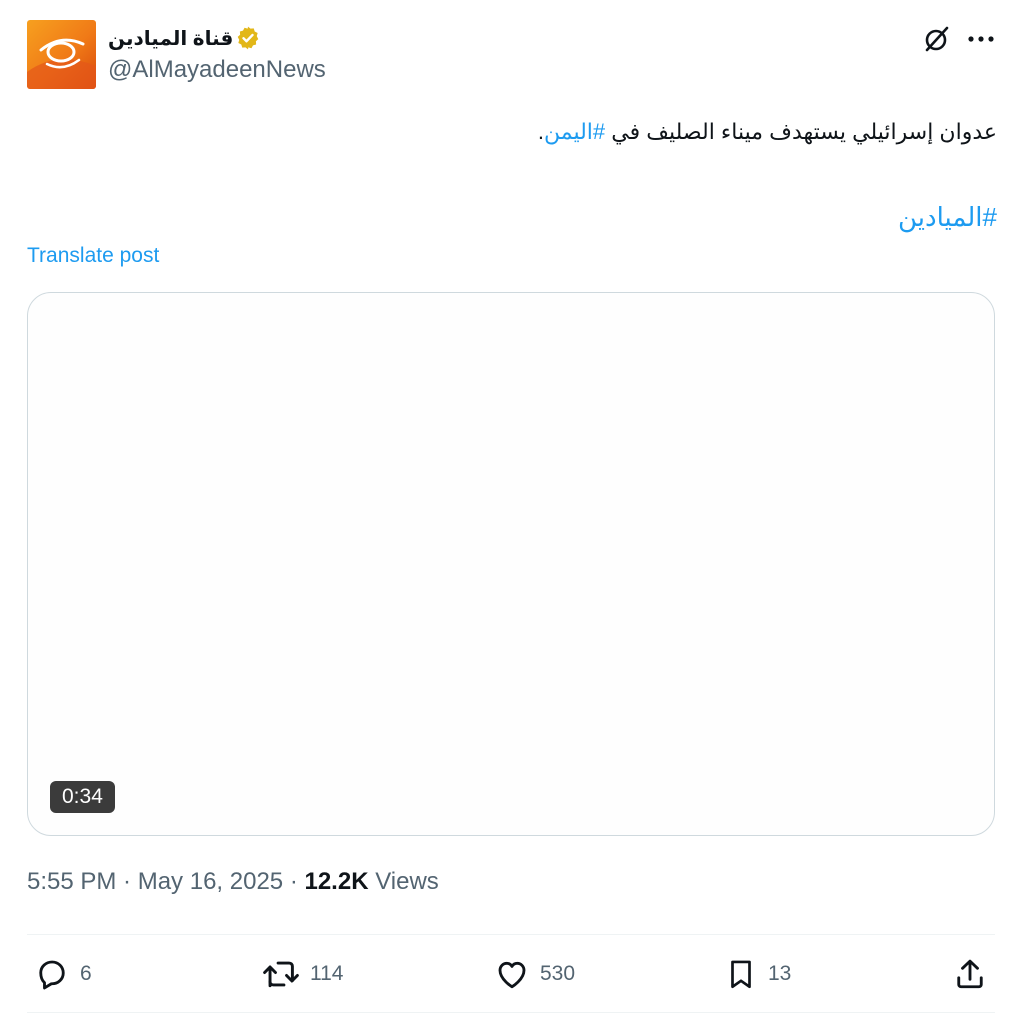 This screenshot has height=1015, width=1024. I want to click on hashtag-link: #الميادين, so click(947, 217).